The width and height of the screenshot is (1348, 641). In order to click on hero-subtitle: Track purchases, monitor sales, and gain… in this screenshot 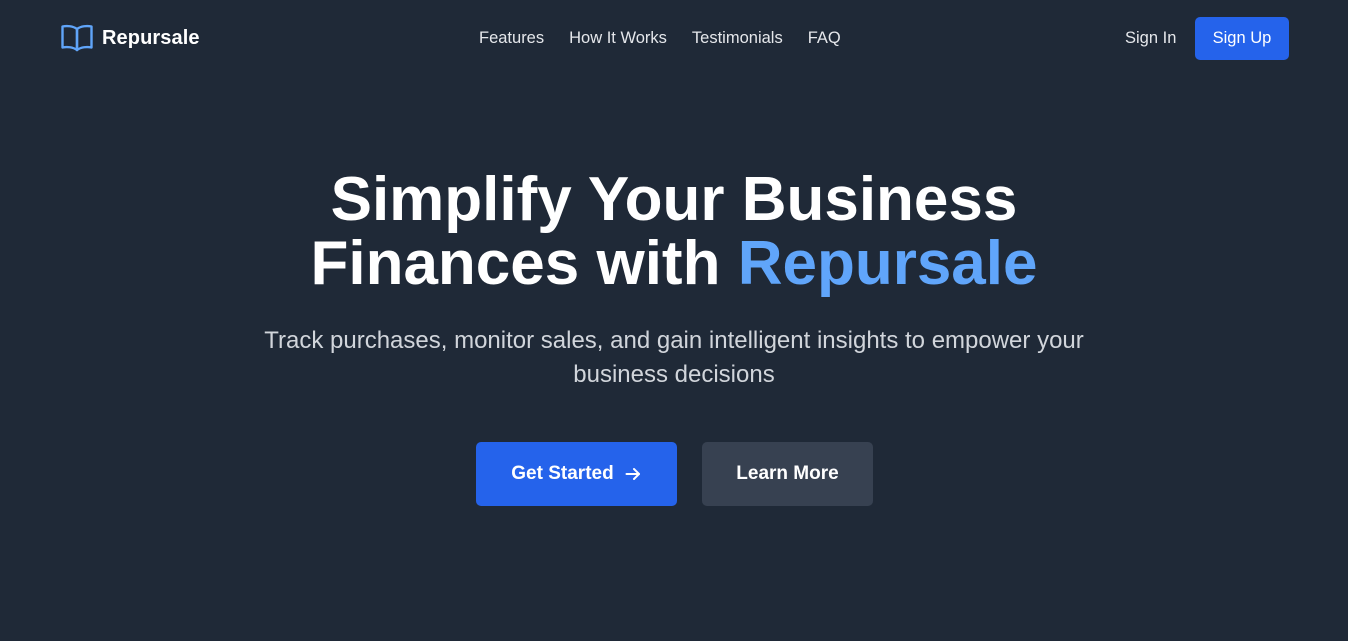, I will do `click(674, 357)`.